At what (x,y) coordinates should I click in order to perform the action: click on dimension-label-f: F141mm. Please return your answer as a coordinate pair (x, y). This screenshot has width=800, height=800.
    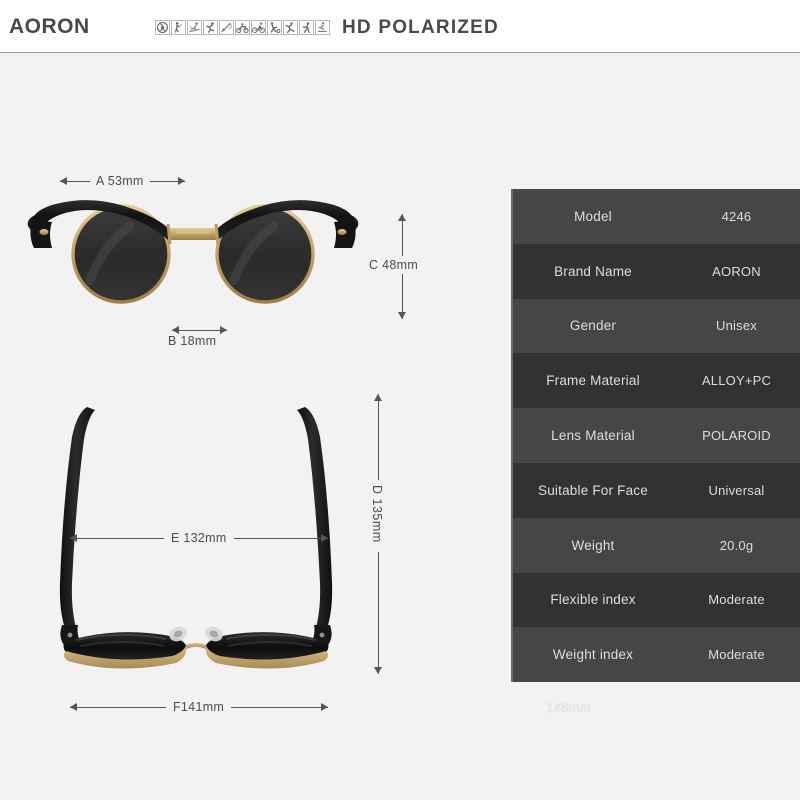
    Looking at the image, I should click on (199, 707).